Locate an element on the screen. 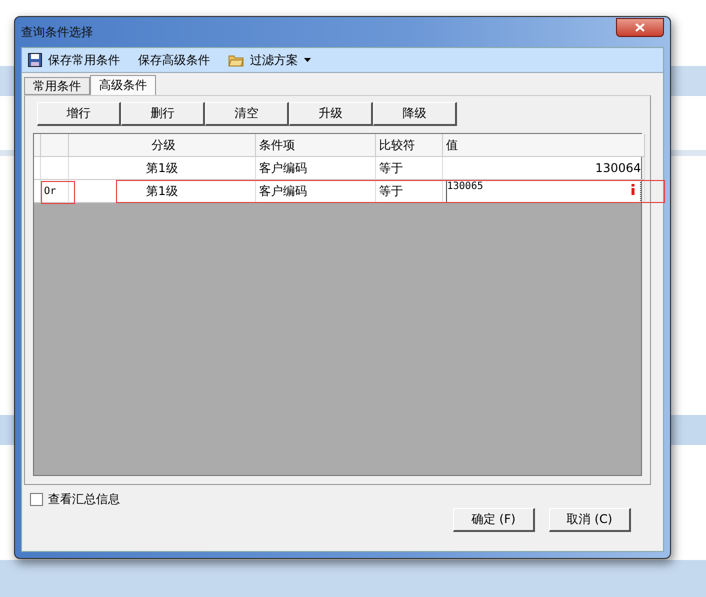 The width and height of the screenshot is (706, 597). dialog-button: 取消 (C) is located at coordinates (590, 520).